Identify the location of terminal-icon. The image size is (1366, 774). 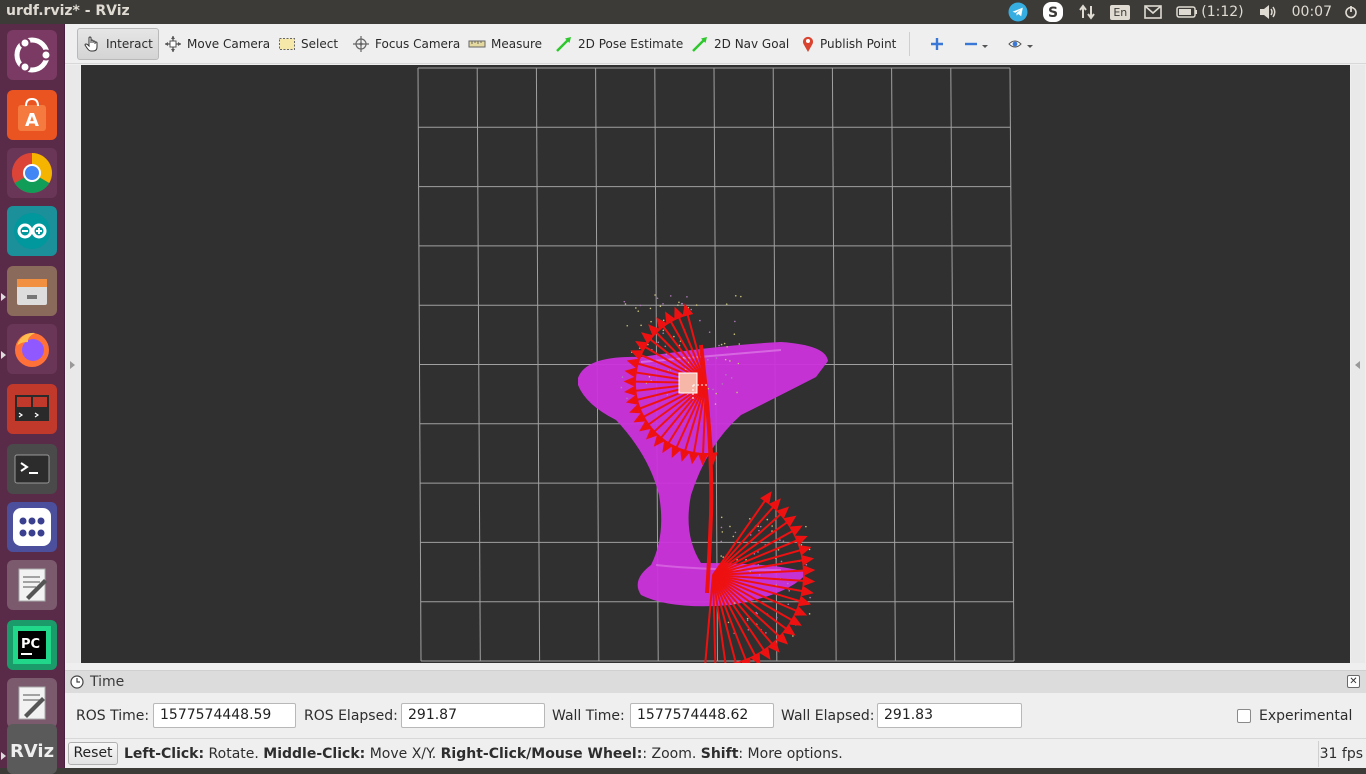
(32, 469).